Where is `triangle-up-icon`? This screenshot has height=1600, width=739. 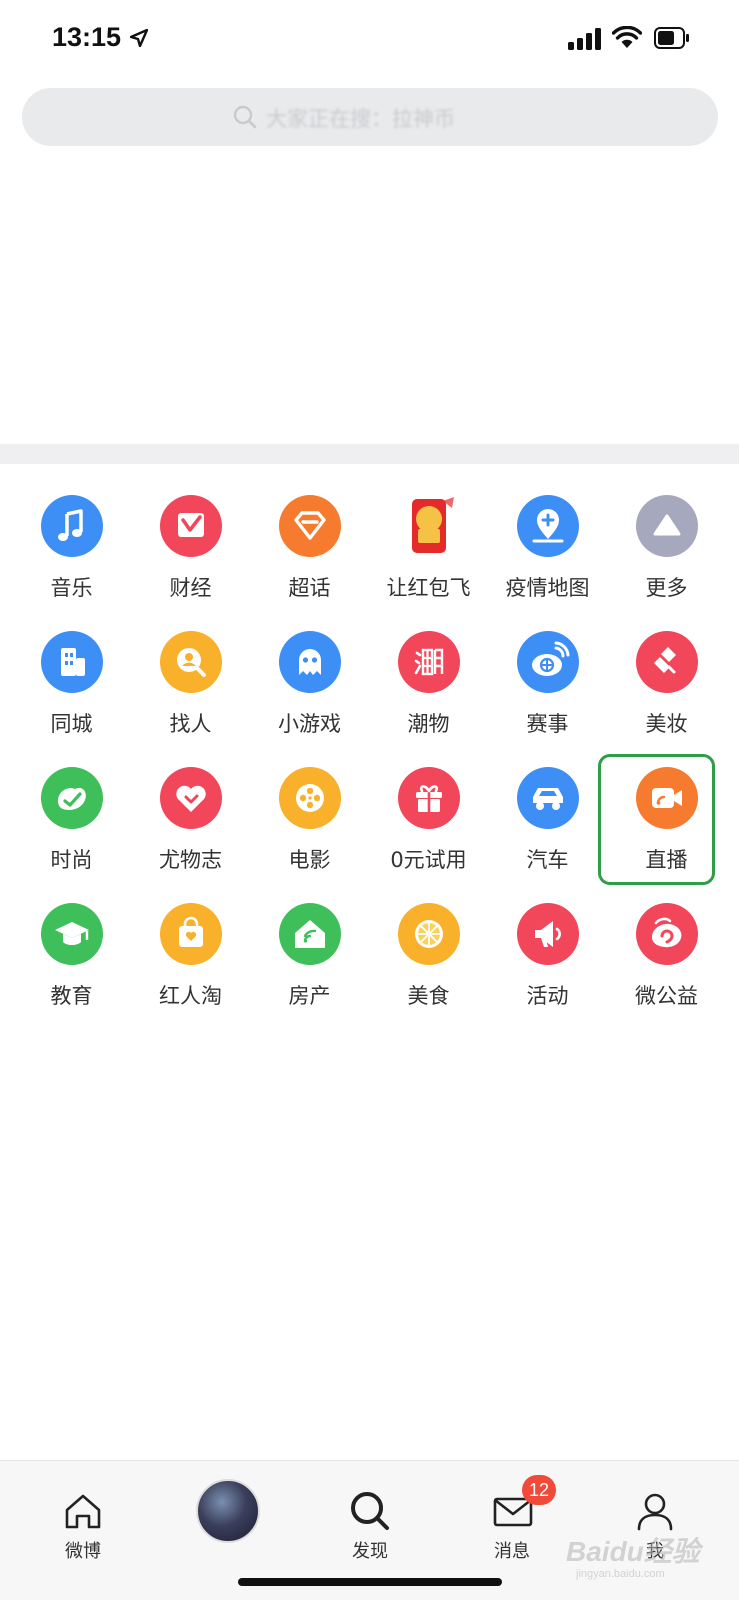
triangle-up-icon is located at coordinates (667, 526).